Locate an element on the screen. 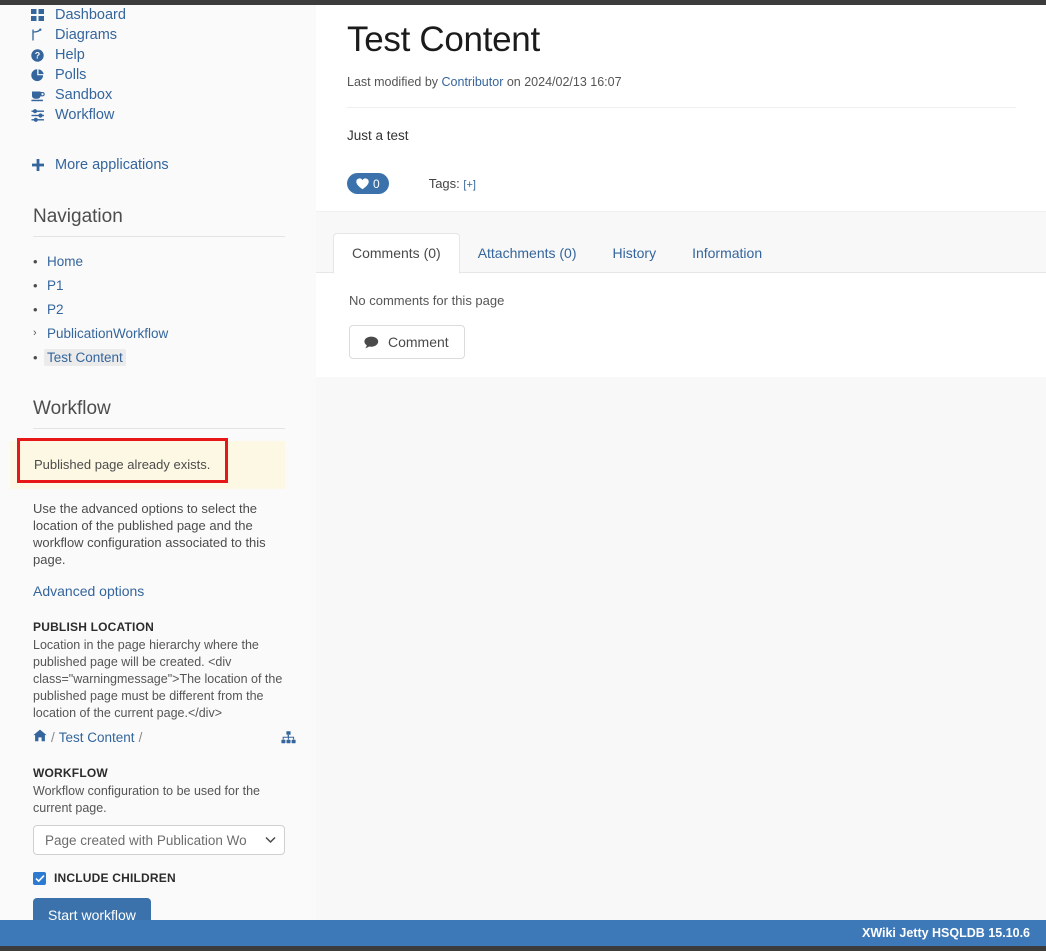 The image size is (1046, 951). nav-item-label: P1 is located at coordinates (55, 285).